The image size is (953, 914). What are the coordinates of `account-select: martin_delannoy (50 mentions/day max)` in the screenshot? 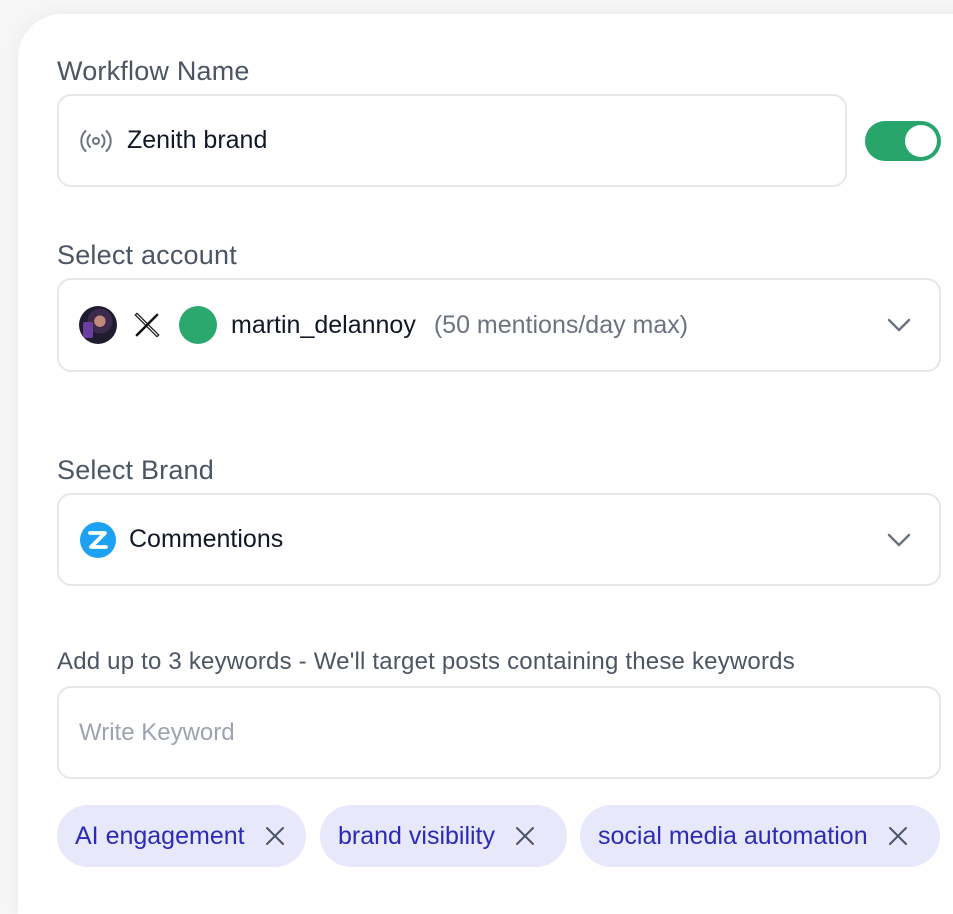 It's located at (499, 325).